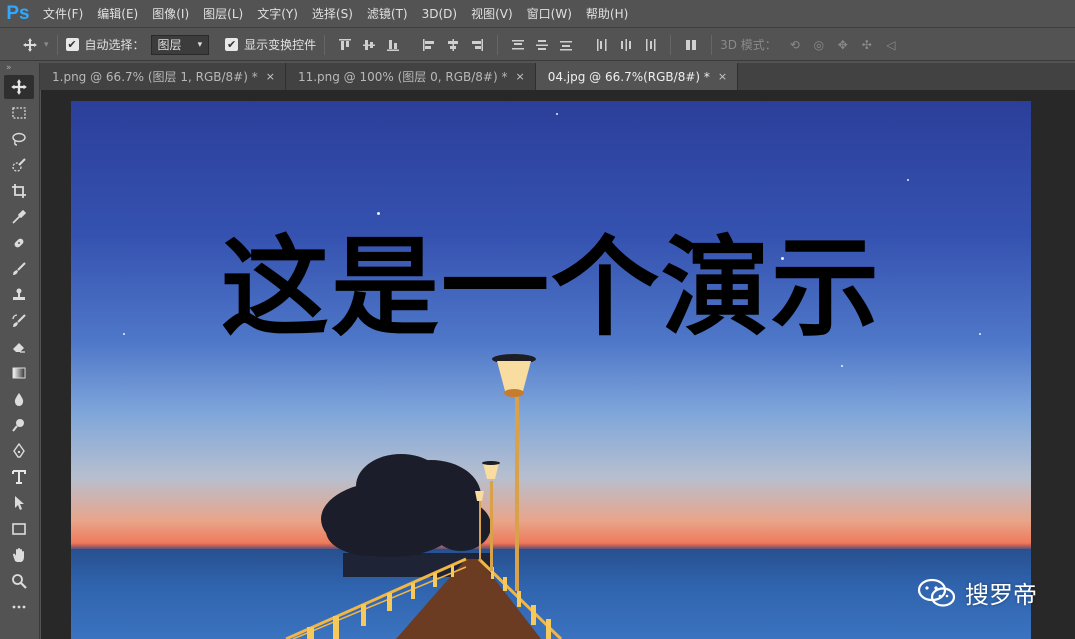 The width and height of the screenshot is (1075, 639). Describe the element at coordinates (691, 45) in the screenshot. I see `auto-align-icon` at that location.